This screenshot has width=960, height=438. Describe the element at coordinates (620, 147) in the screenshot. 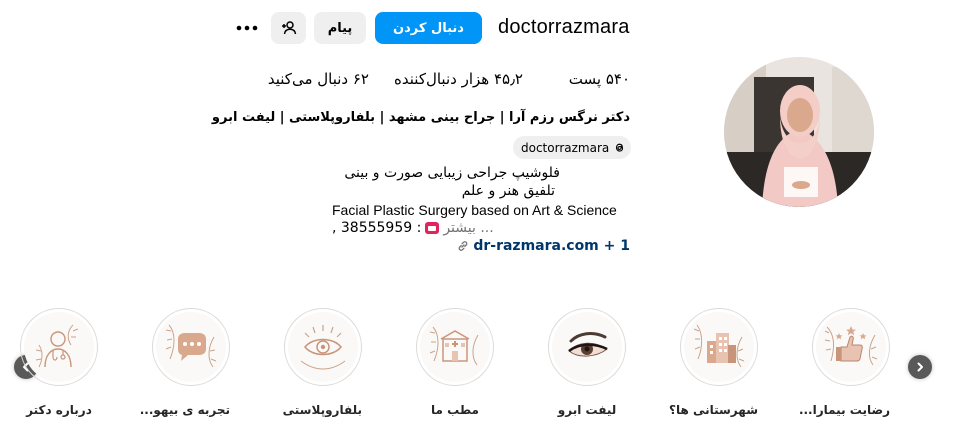

I see `threads-icon` at that location.